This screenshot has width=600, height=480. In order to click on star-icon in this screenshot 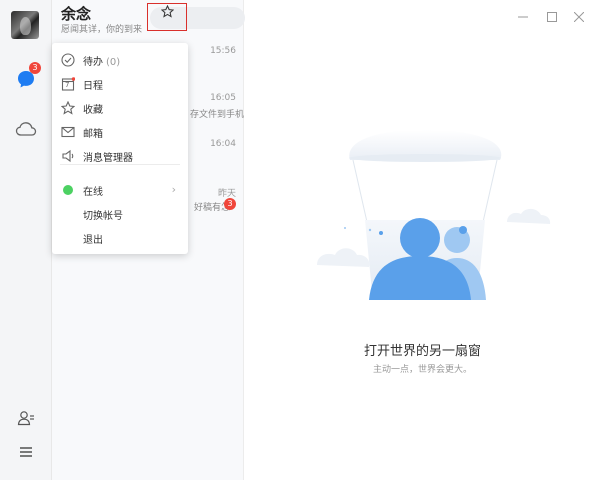, I will do `click(167, 11)`.